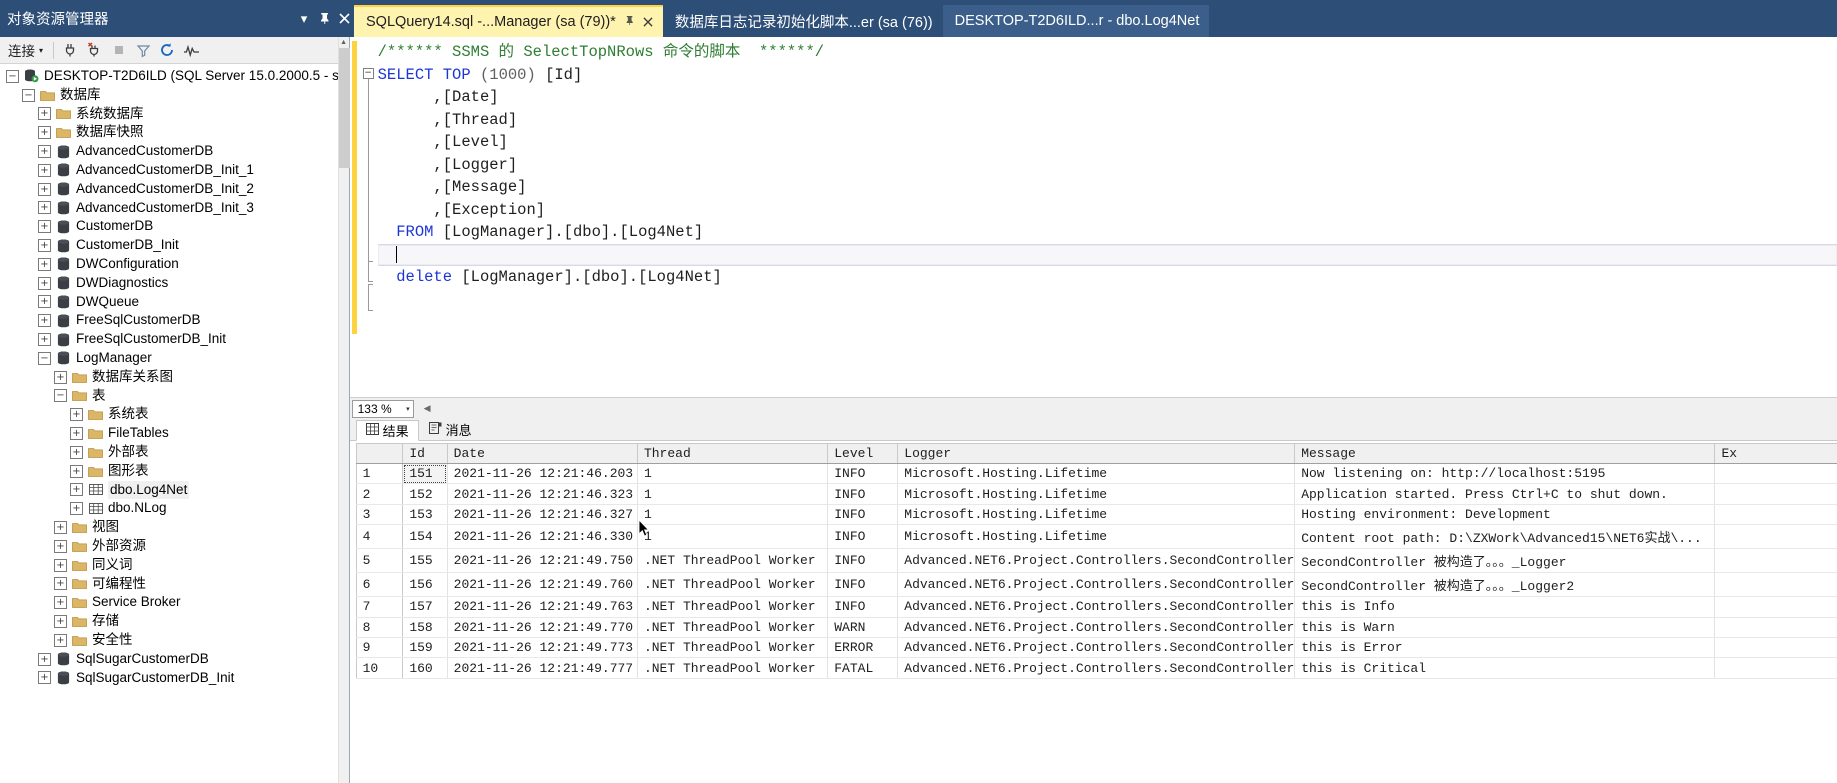  Describe the element at coordinates (1505, 627) in the screenshot. I see `grid-cell-message: this is Warn` at that location.